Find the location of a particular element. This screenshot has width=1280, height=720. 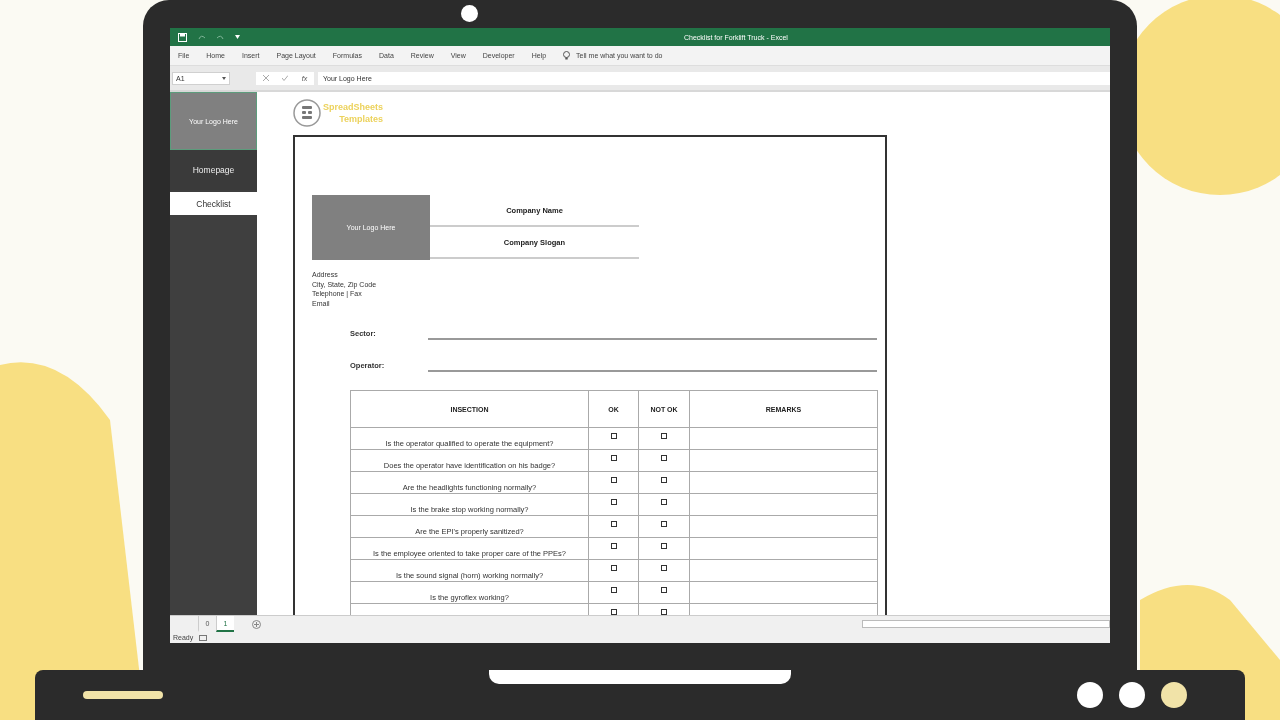

camera-dot is located at coordinates (469, 13).